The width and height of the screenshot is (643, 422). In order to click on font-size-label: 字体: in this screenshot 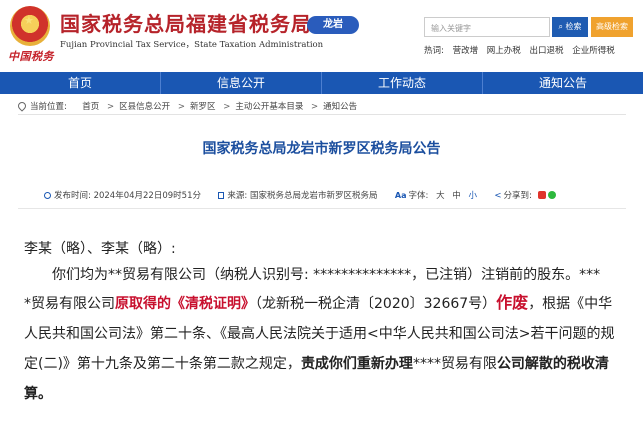, I will do `click(418, 196)`.